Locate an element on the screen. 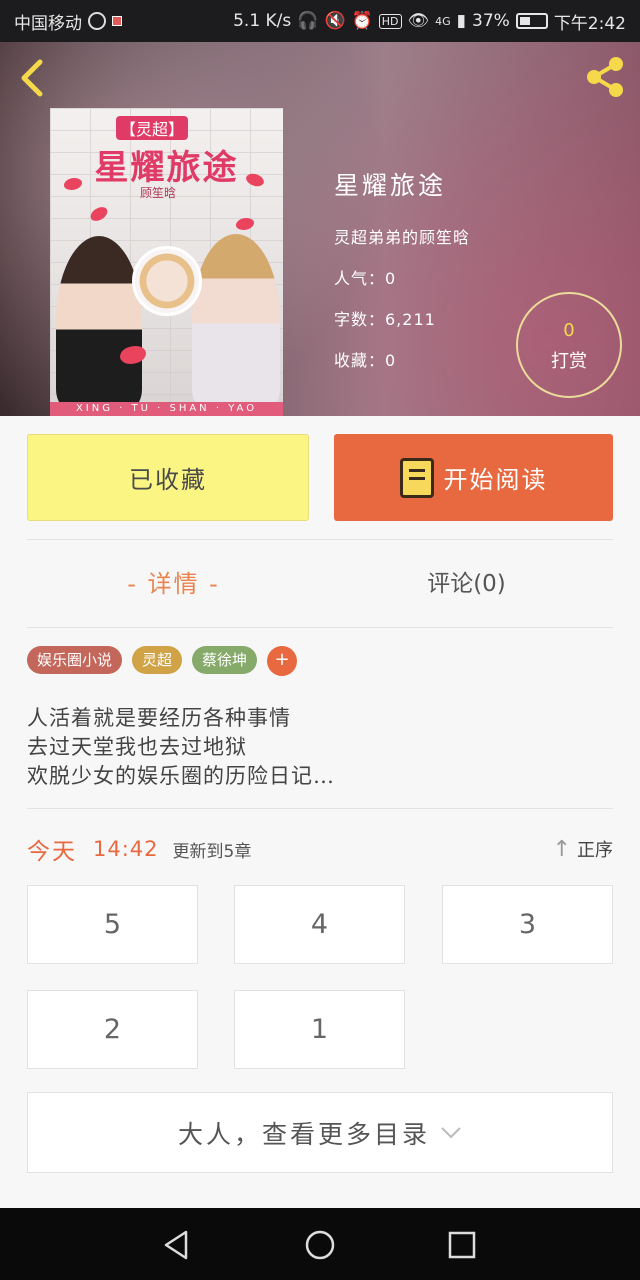 The image size is (640, 1280). start-reading-label: 开始阅读 is located at coordinates (495, 480).